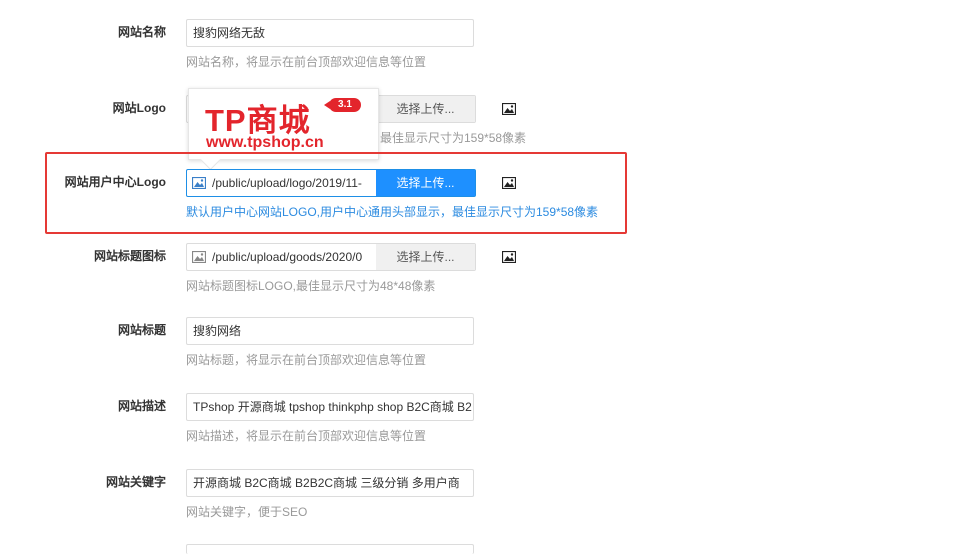  Describe the element at coordinates (141, 406) in the screenshot. I see `site-desc-label: 网站描述` at that location.